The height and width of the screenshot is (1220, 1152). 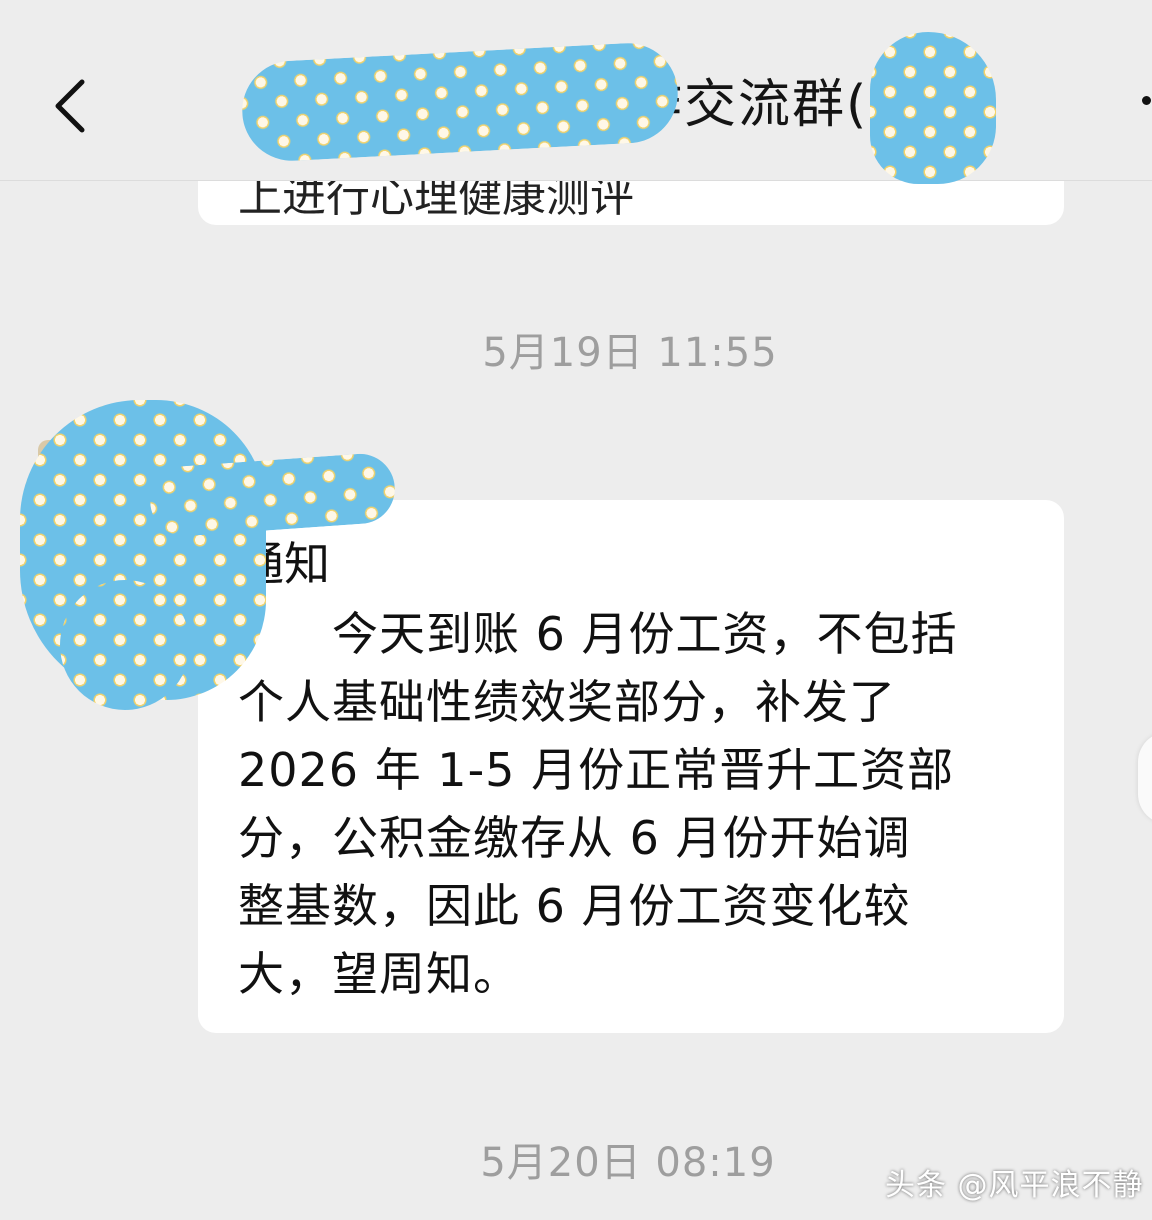 What do you see at coordinates (574, 838) in the screenshot?
I see `notice-line: 分，公积金缴存从 6 月份开始调` at bounding box center [574, 838].